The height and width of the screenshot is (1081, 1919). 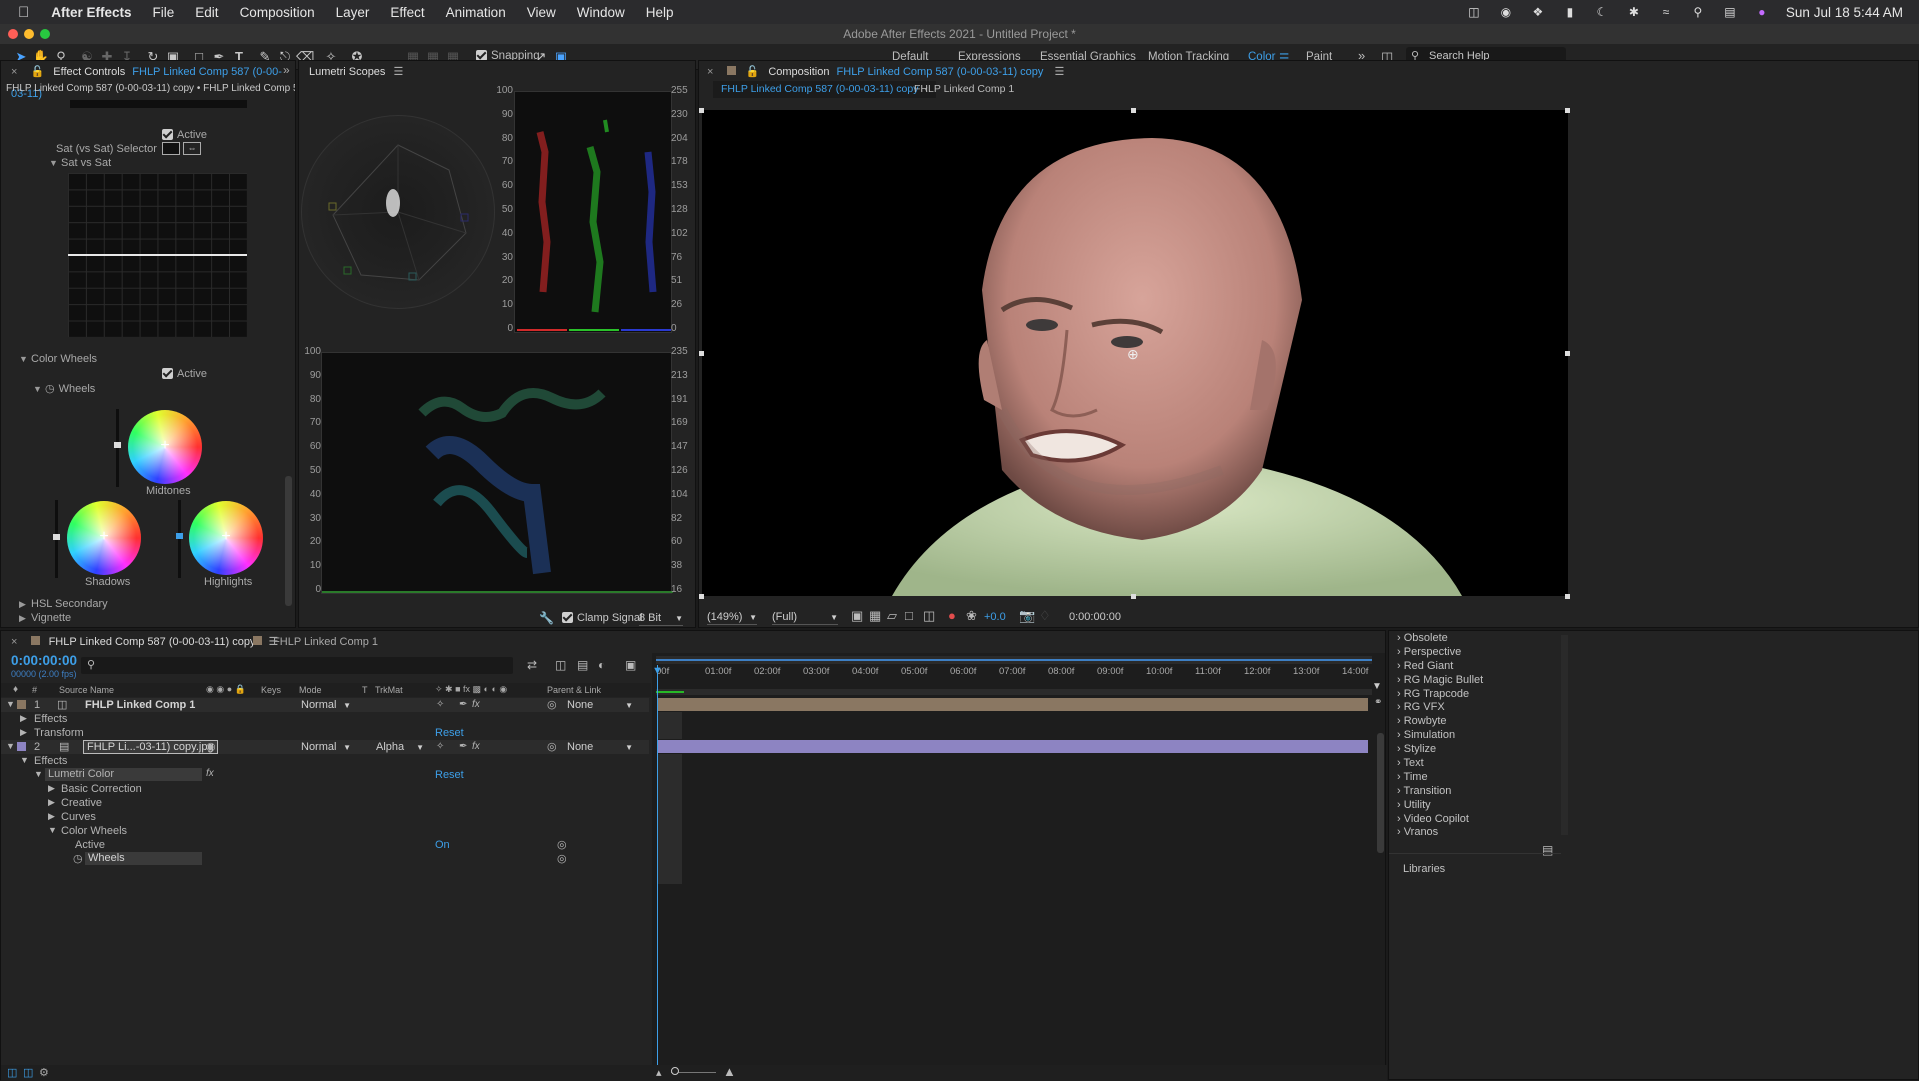 What do you see at coordinates (1469, 695) in the screenshot?
I see `effect-category-item: › RG Trapcode` at bounding box center [1469, 695].